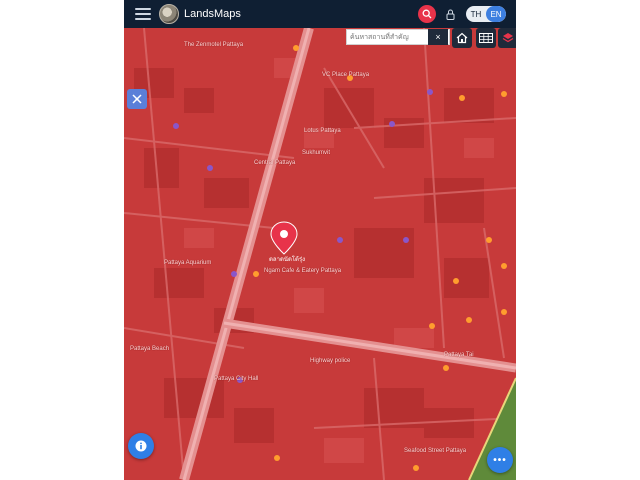  I want to click on more-options-button: •••, so click(500, 460).